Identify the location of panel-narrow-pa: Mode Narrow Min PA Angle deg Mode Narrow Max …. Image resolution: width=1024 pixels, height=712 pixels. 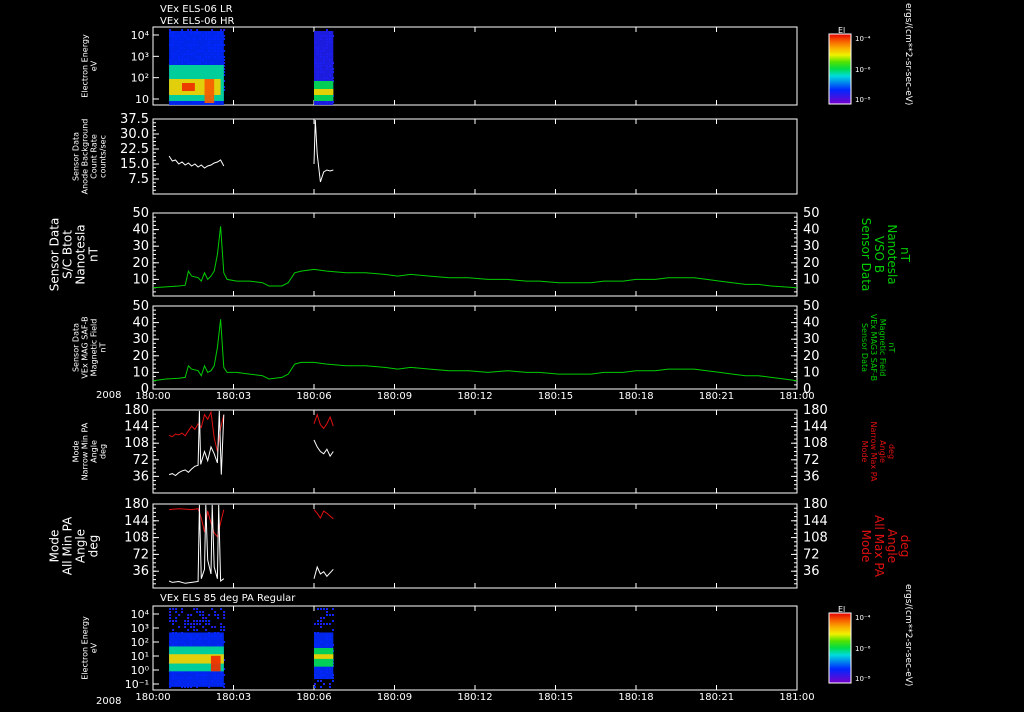
(484, 448).